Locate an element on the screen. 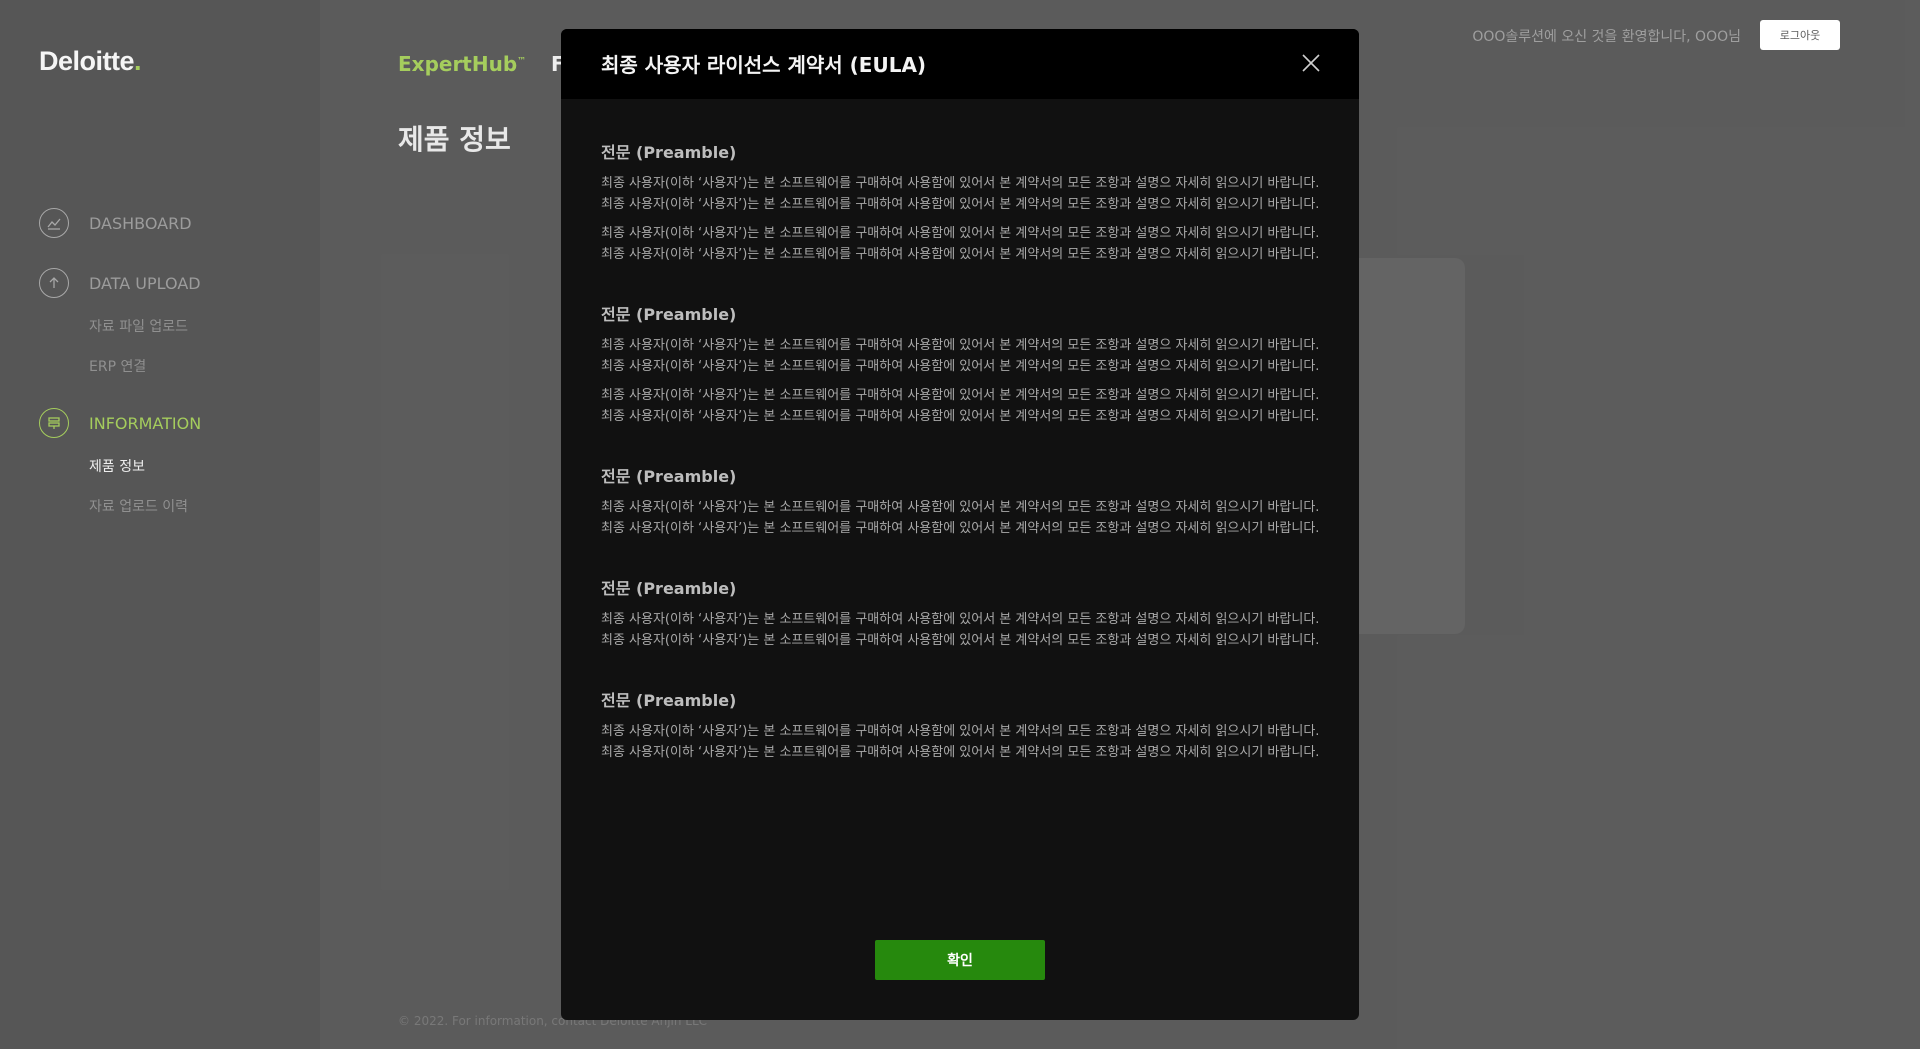 The image size is (1920, 1049). modal-title: 최종 사용자 라이선스 계약서 (EULA) is located at coordinates (764, 65).